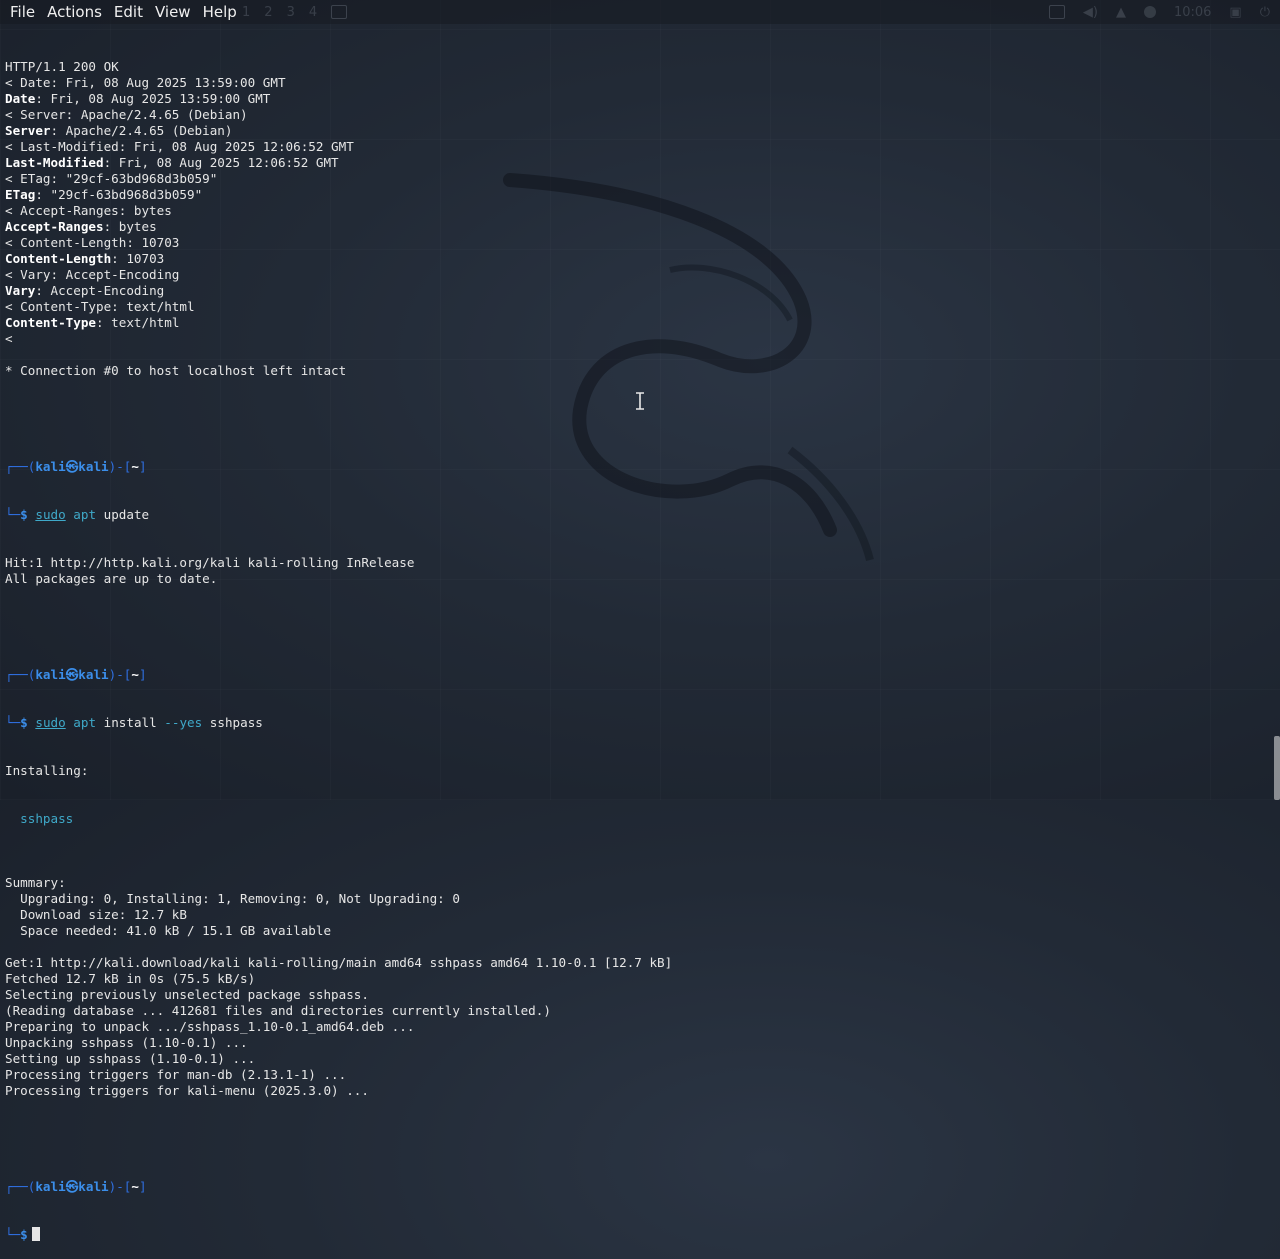  What do you see at coordinates (128, 12) in the screenshot?
I see `menu-edit: Edit` at bounding box center [128, 12].